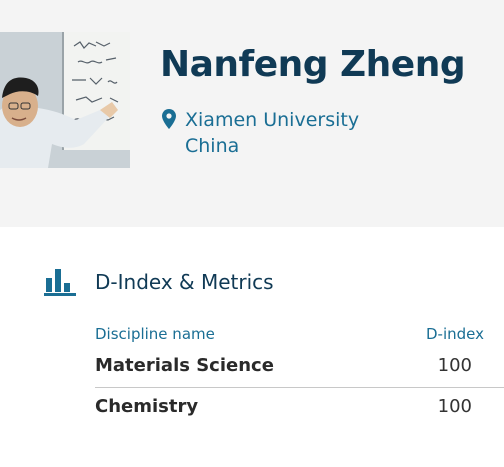 Image resolution: width=504 pixels, height=467 pixels. What do you see at coordinates (299, 367) in the screenshot?
I see `table-row: Materials Science 100` at bounding box center [299, 367].